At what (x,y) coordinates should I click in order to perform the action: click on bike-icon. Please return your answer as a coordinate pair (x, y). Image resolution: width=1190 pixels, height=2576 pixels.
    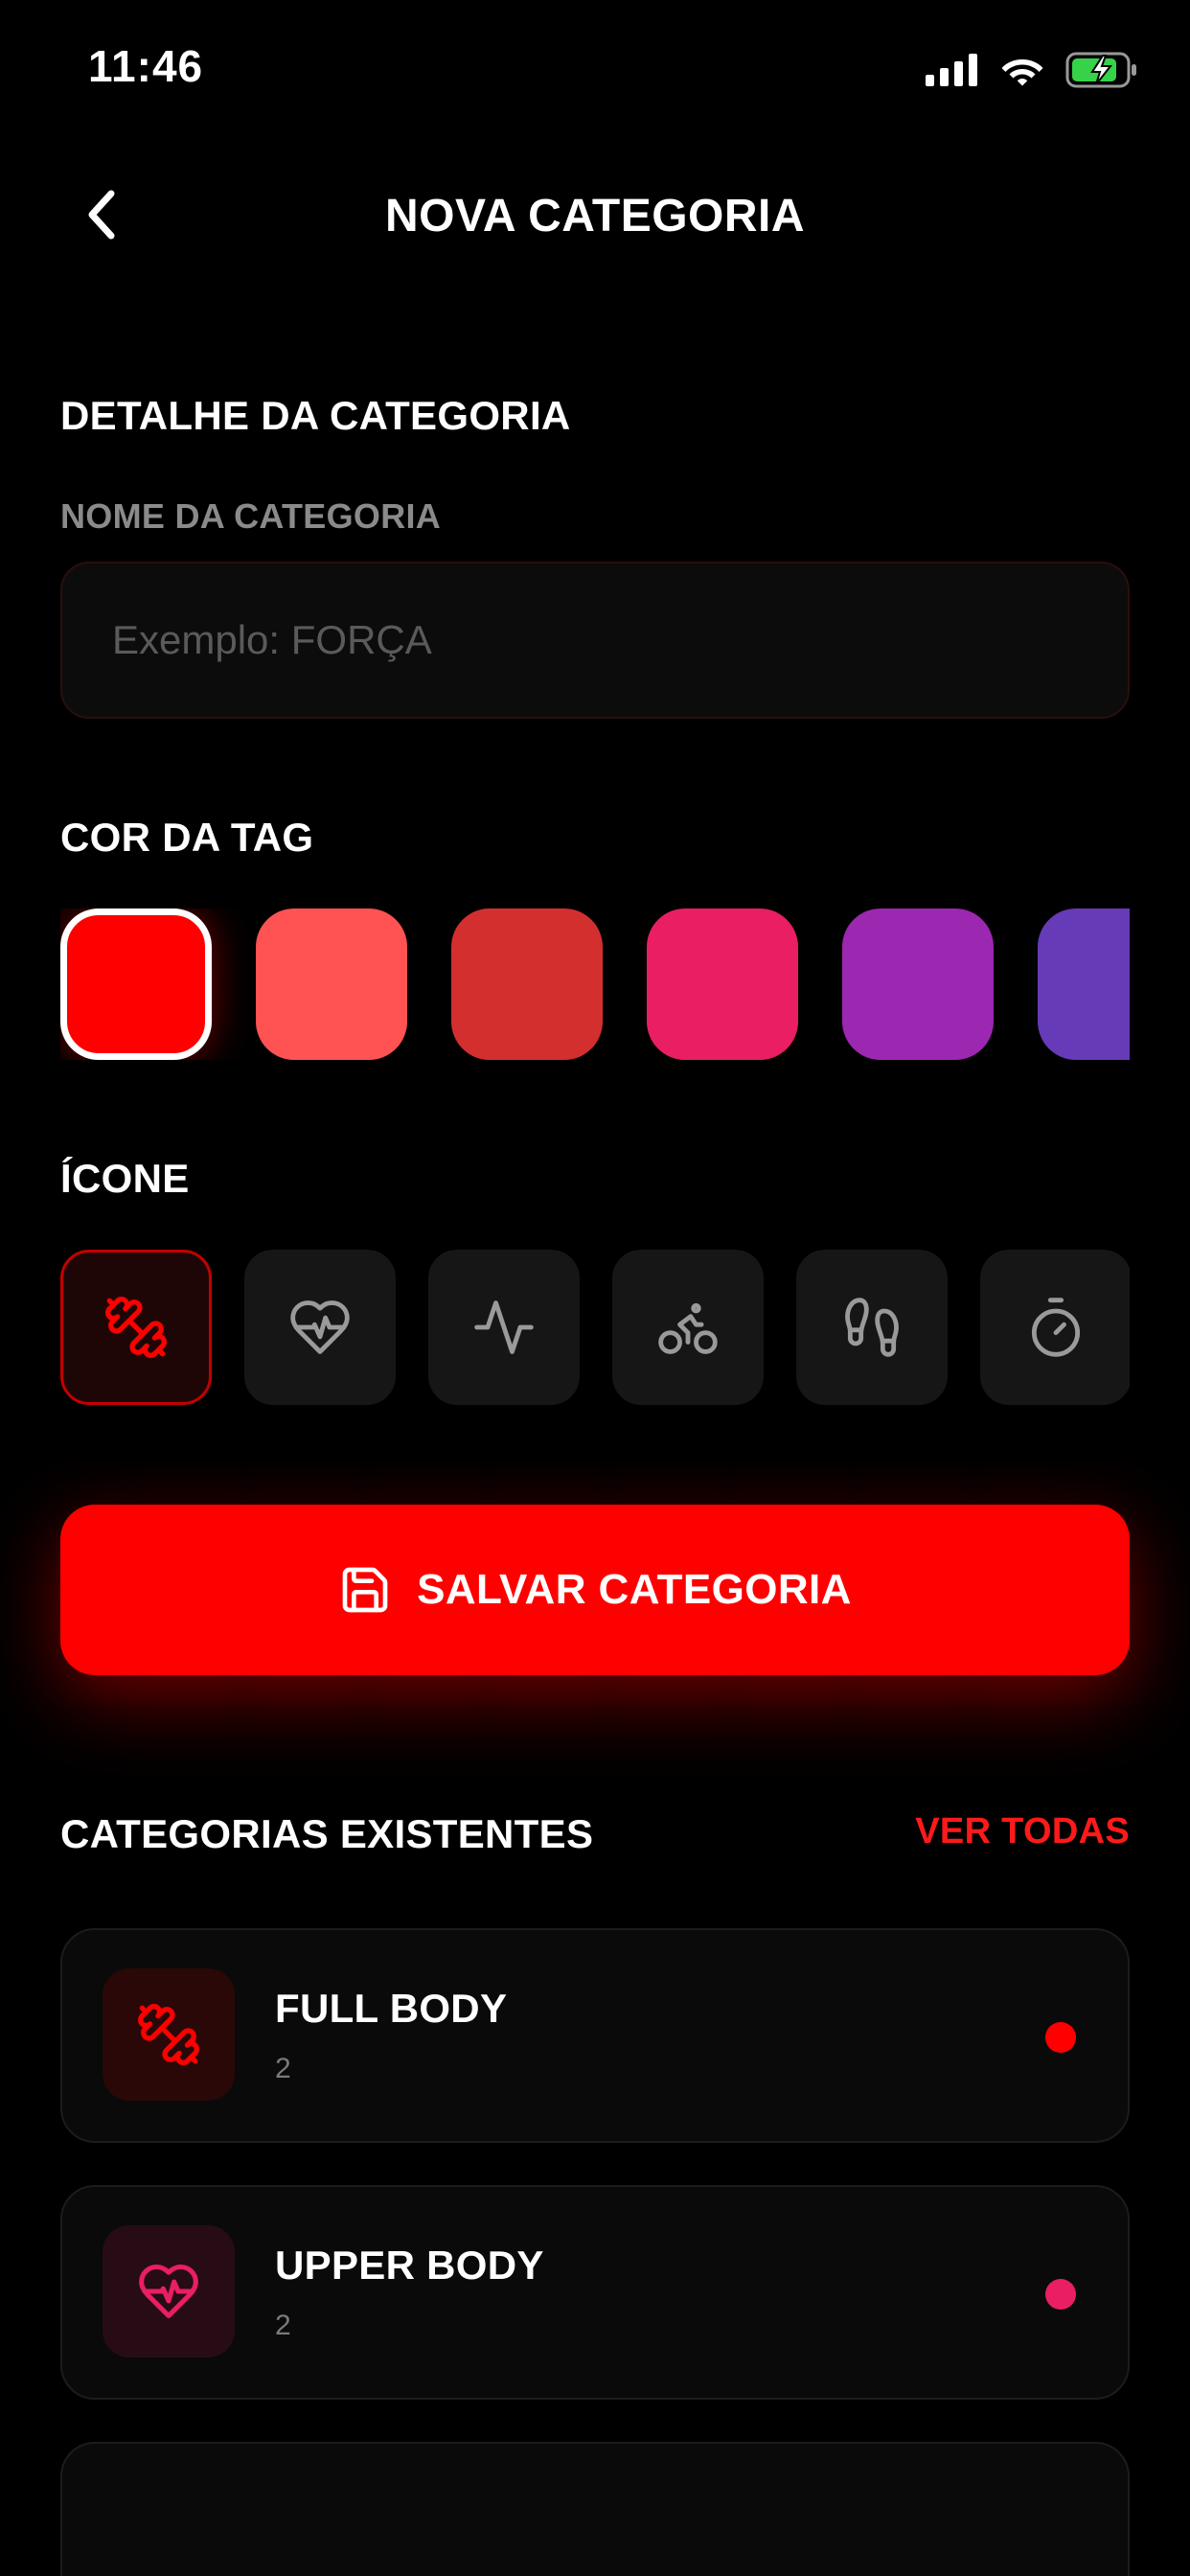
    Looking at the image, I should click on (688, 1328).